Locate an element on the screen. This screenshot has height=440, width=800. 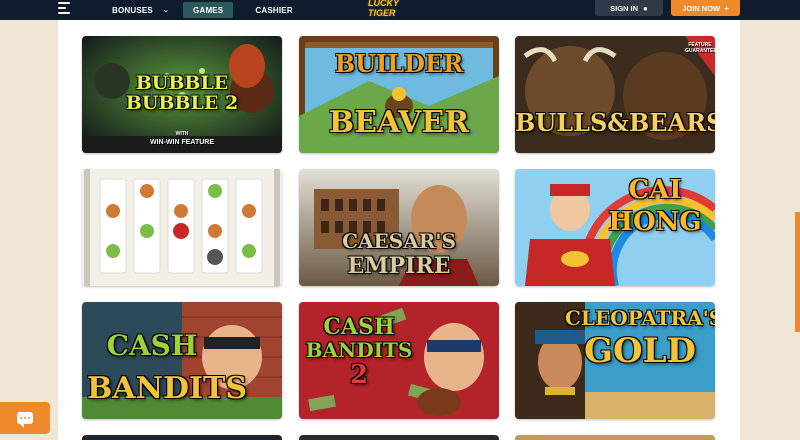
game-title-line2: BEAVER is located at coordinates (399, 122).